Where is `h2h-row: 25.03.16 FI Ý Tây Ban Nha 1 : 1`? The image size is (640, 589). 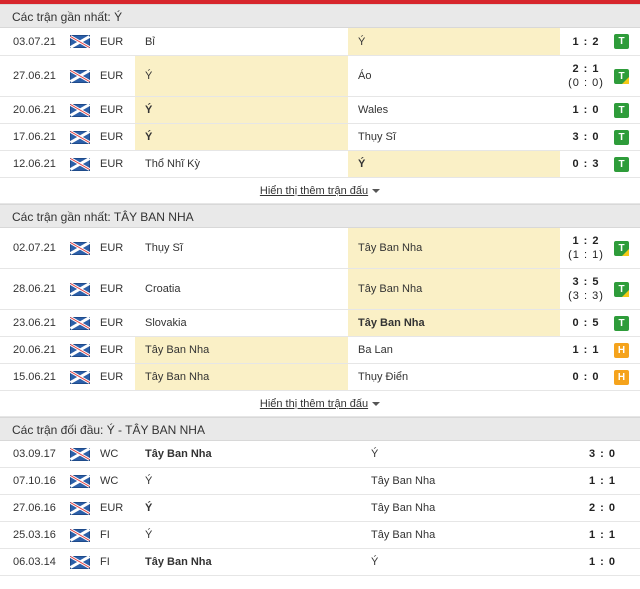 h2h-row: 25.03.16 FI Ý Tây Ban Nha 1 : 1 is located at coordinates (320, 535).